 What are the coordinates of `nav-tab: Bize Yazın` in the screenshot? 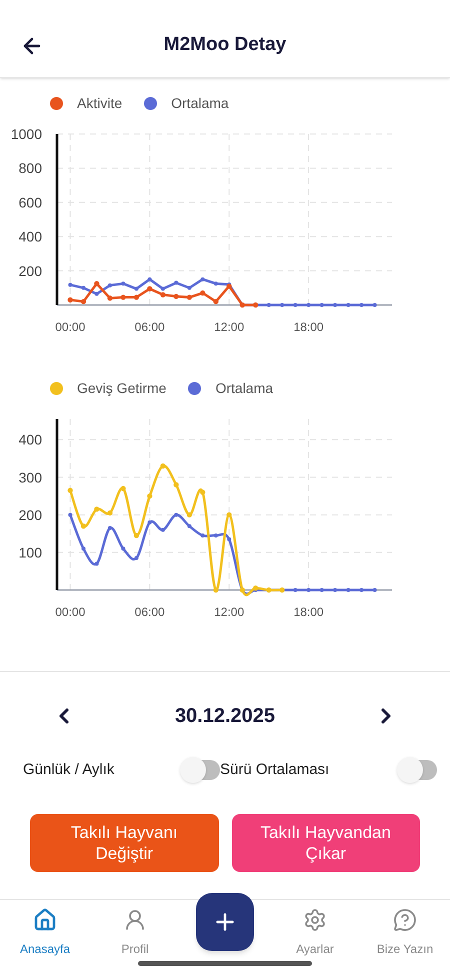 It's located at (405, 937).